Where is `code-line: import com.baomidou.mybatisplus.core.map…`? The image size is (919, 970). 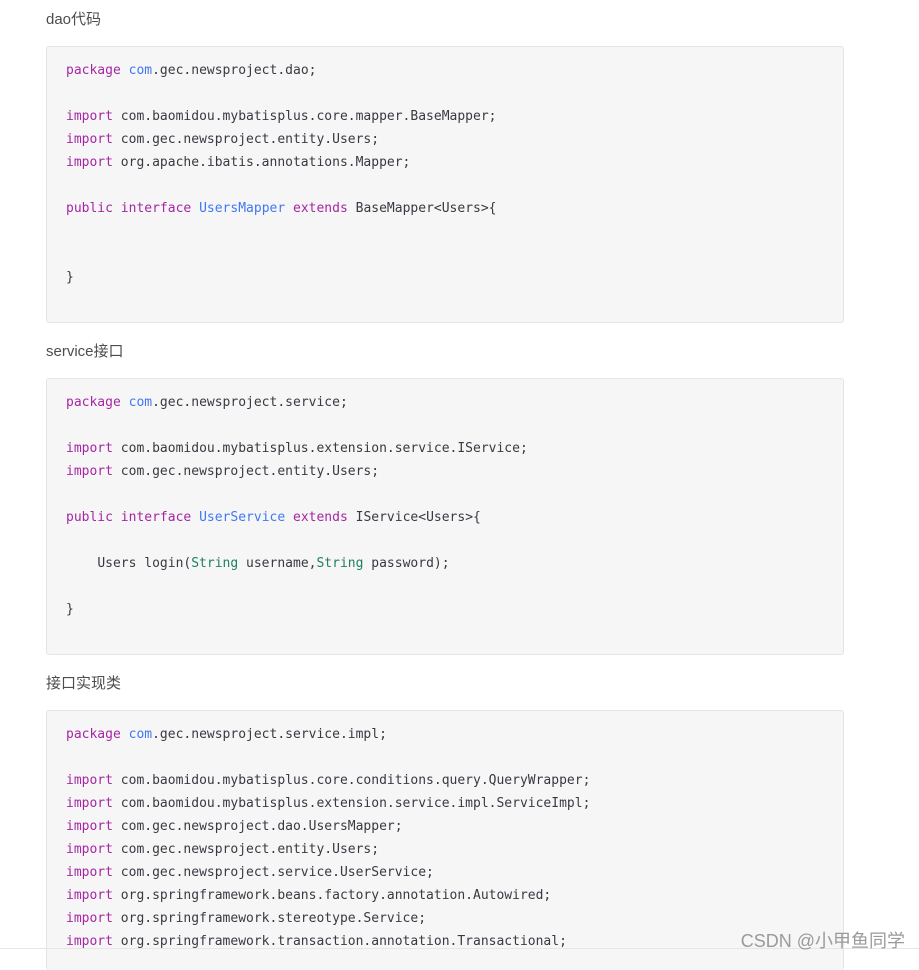
code-line: import com.baomidou.mybatisplus.core.map… is located at coordinates (281, 116).